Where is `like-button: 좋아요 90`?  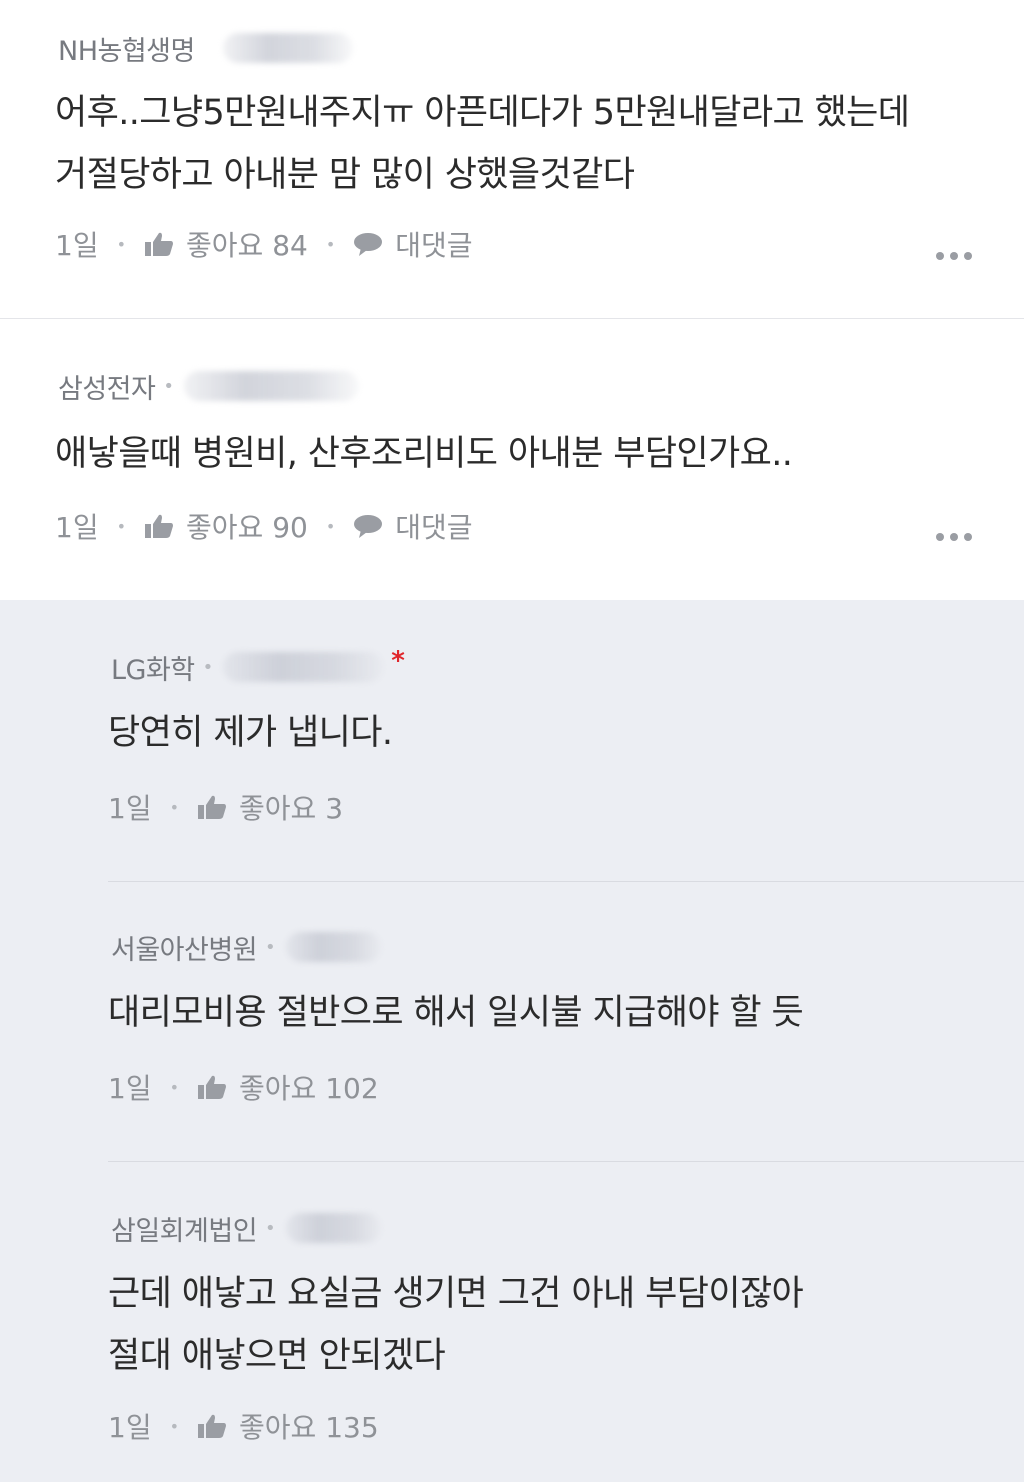 like-button: 좋아요 90 is located at coordinates (226, 526).